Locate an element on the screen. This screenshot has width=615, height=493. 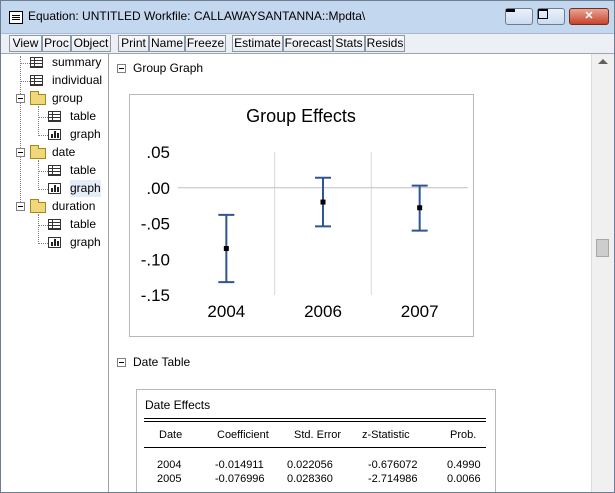
view-button: View is located at coordinates (25, 43).